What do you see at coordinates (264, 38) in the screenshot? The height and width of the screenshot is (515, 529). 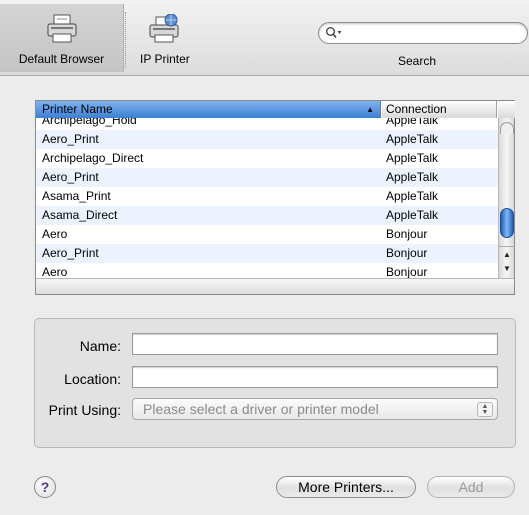 I see `toolbar: Default Browser IP Printer Search` at bounding box center [264, 38].